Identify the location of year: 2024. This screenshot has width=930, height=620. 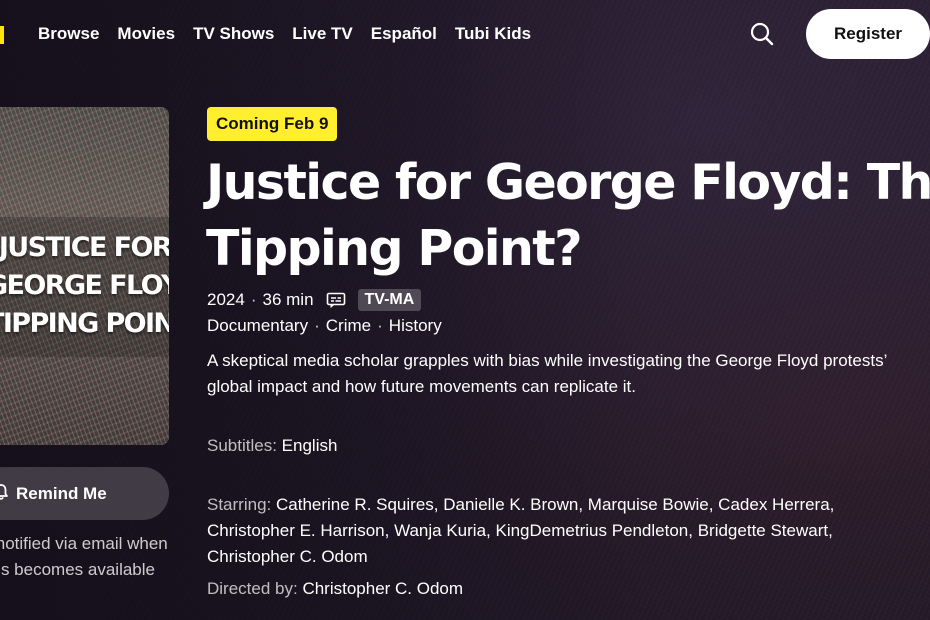
(226, 299).